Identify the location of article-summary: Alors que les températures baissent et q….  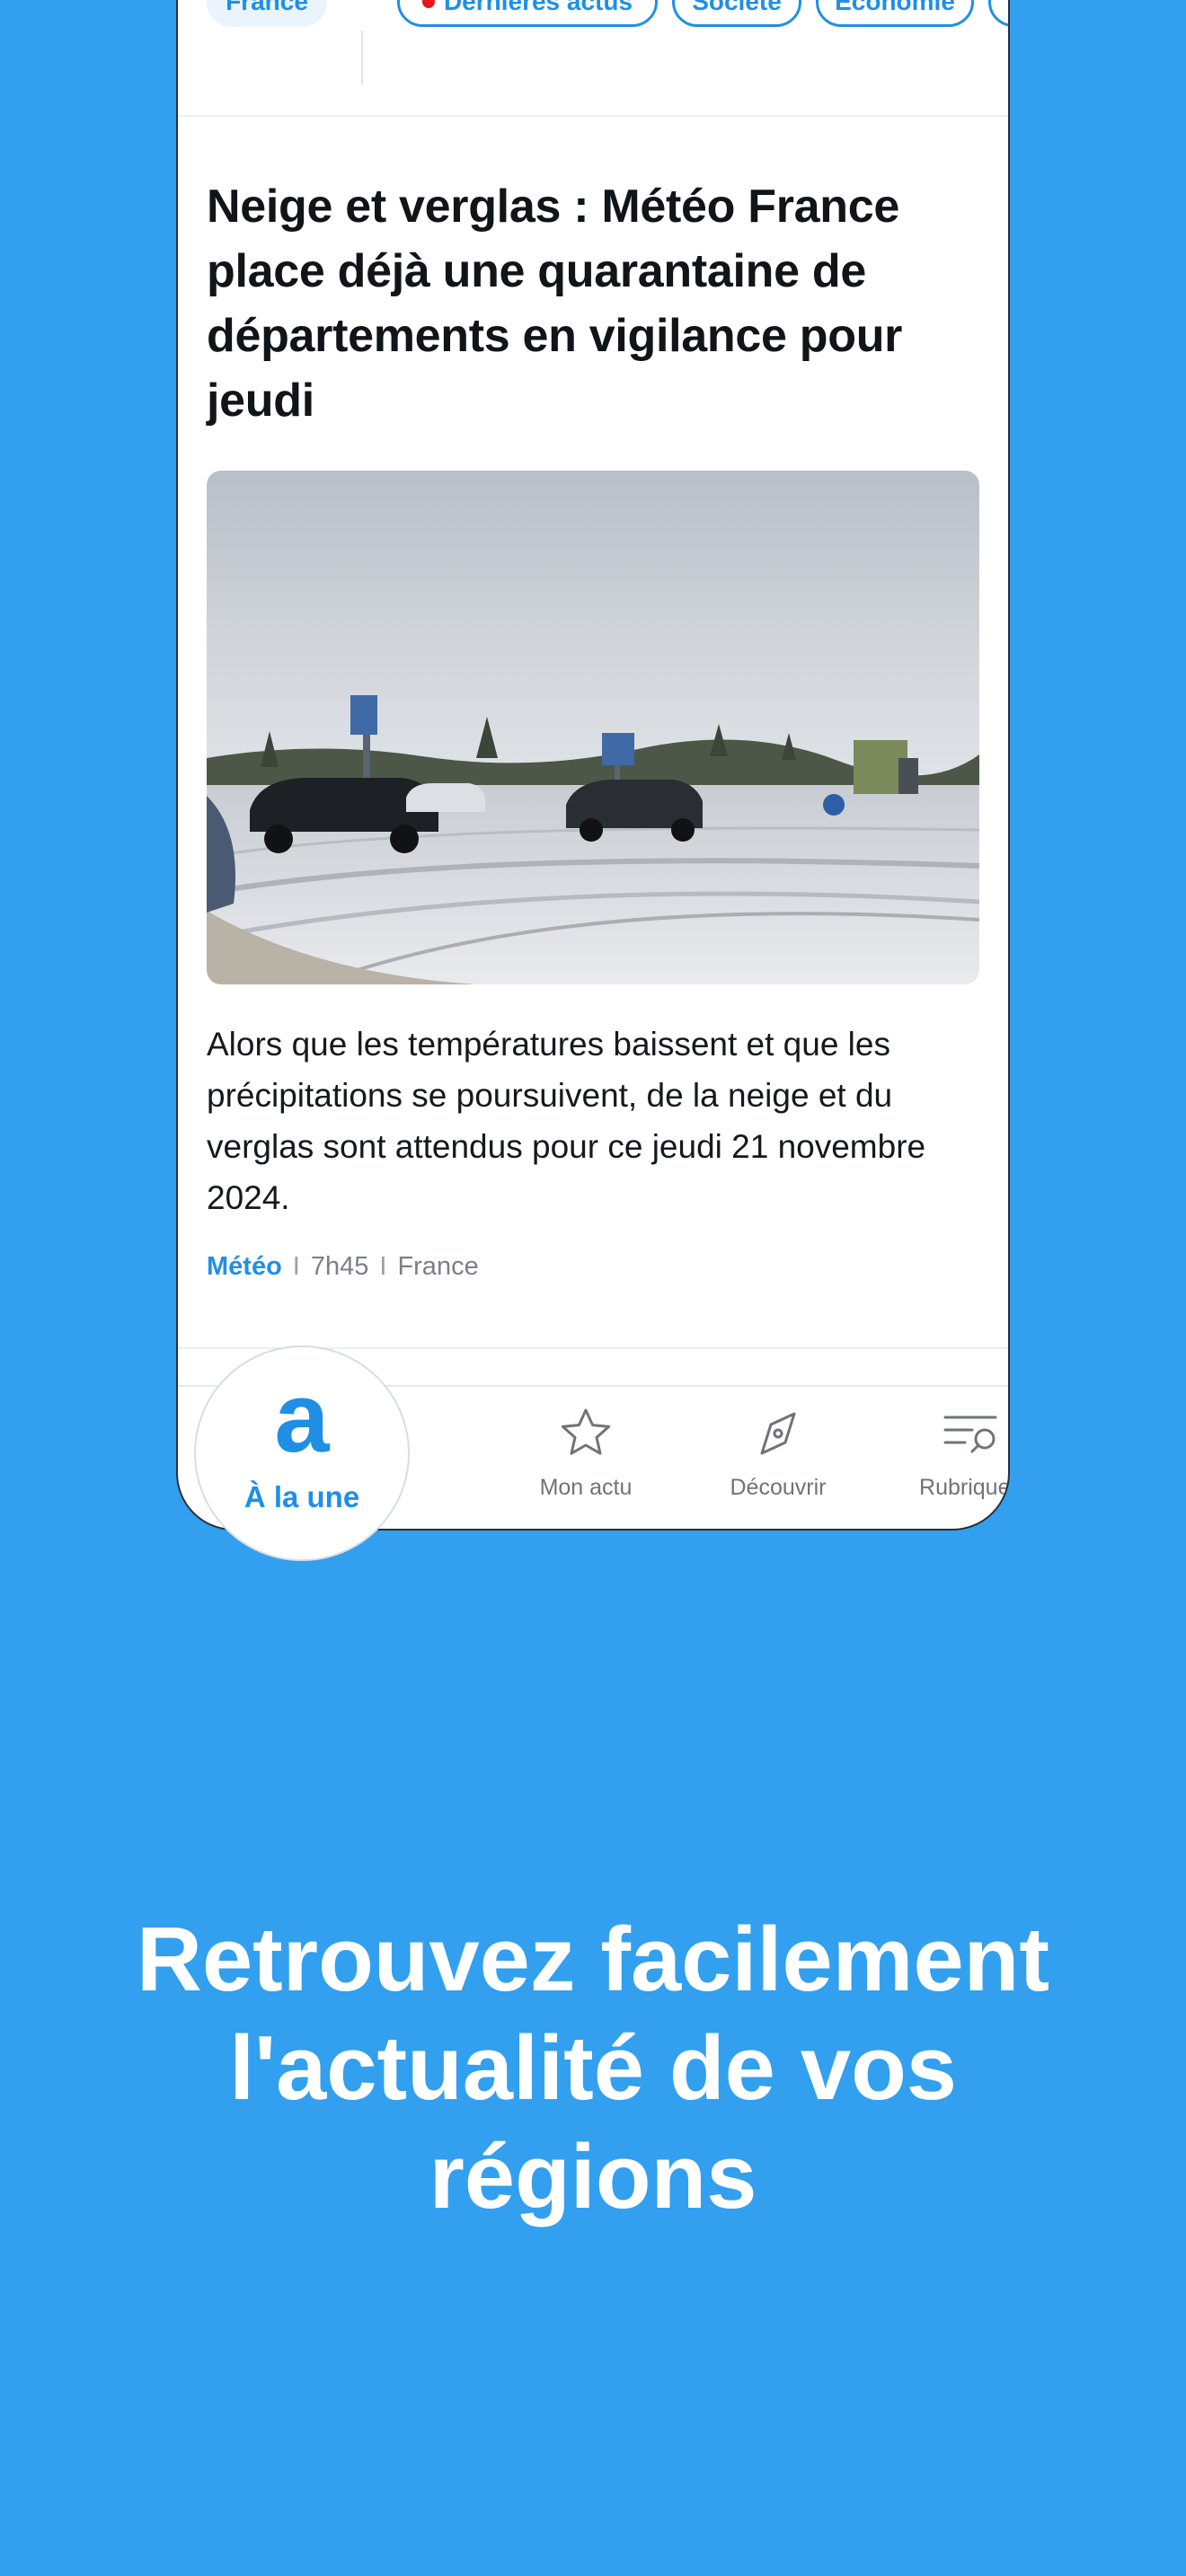
(566, 1121).